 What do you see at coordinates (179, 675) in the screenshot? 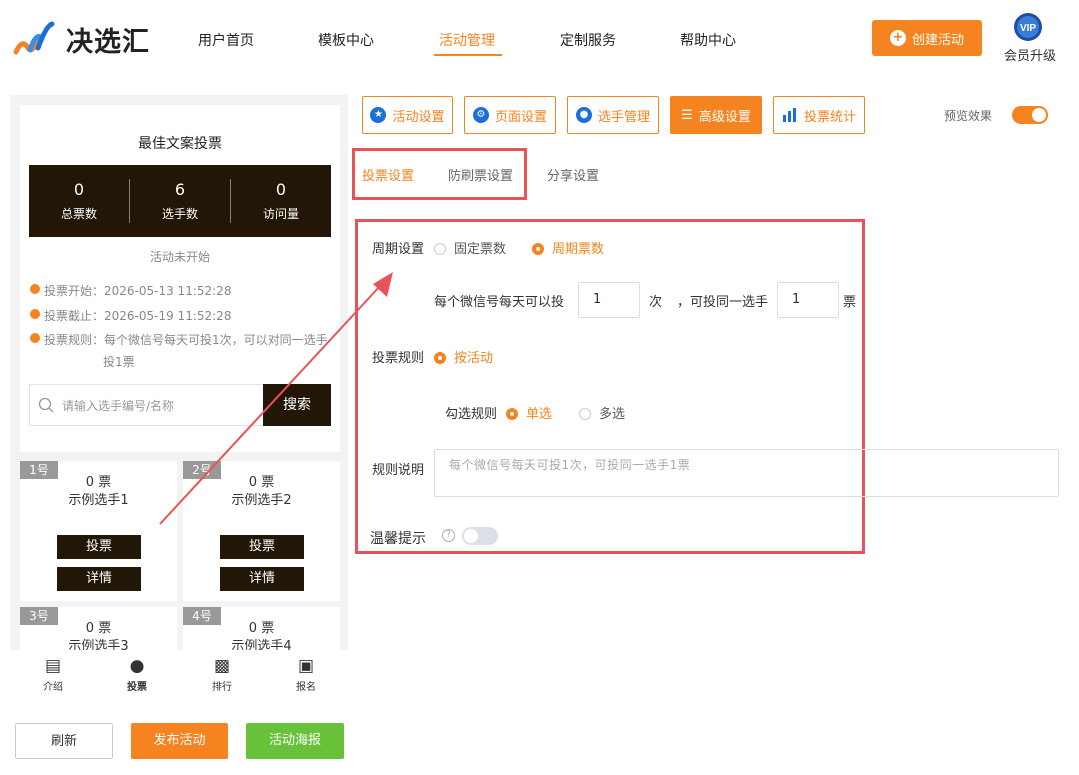
I see `mobile-tab-bar: ▤ 介绍 ● 投票 ▩ 排行 ▣ 报名` at bounding box center [179, 675].